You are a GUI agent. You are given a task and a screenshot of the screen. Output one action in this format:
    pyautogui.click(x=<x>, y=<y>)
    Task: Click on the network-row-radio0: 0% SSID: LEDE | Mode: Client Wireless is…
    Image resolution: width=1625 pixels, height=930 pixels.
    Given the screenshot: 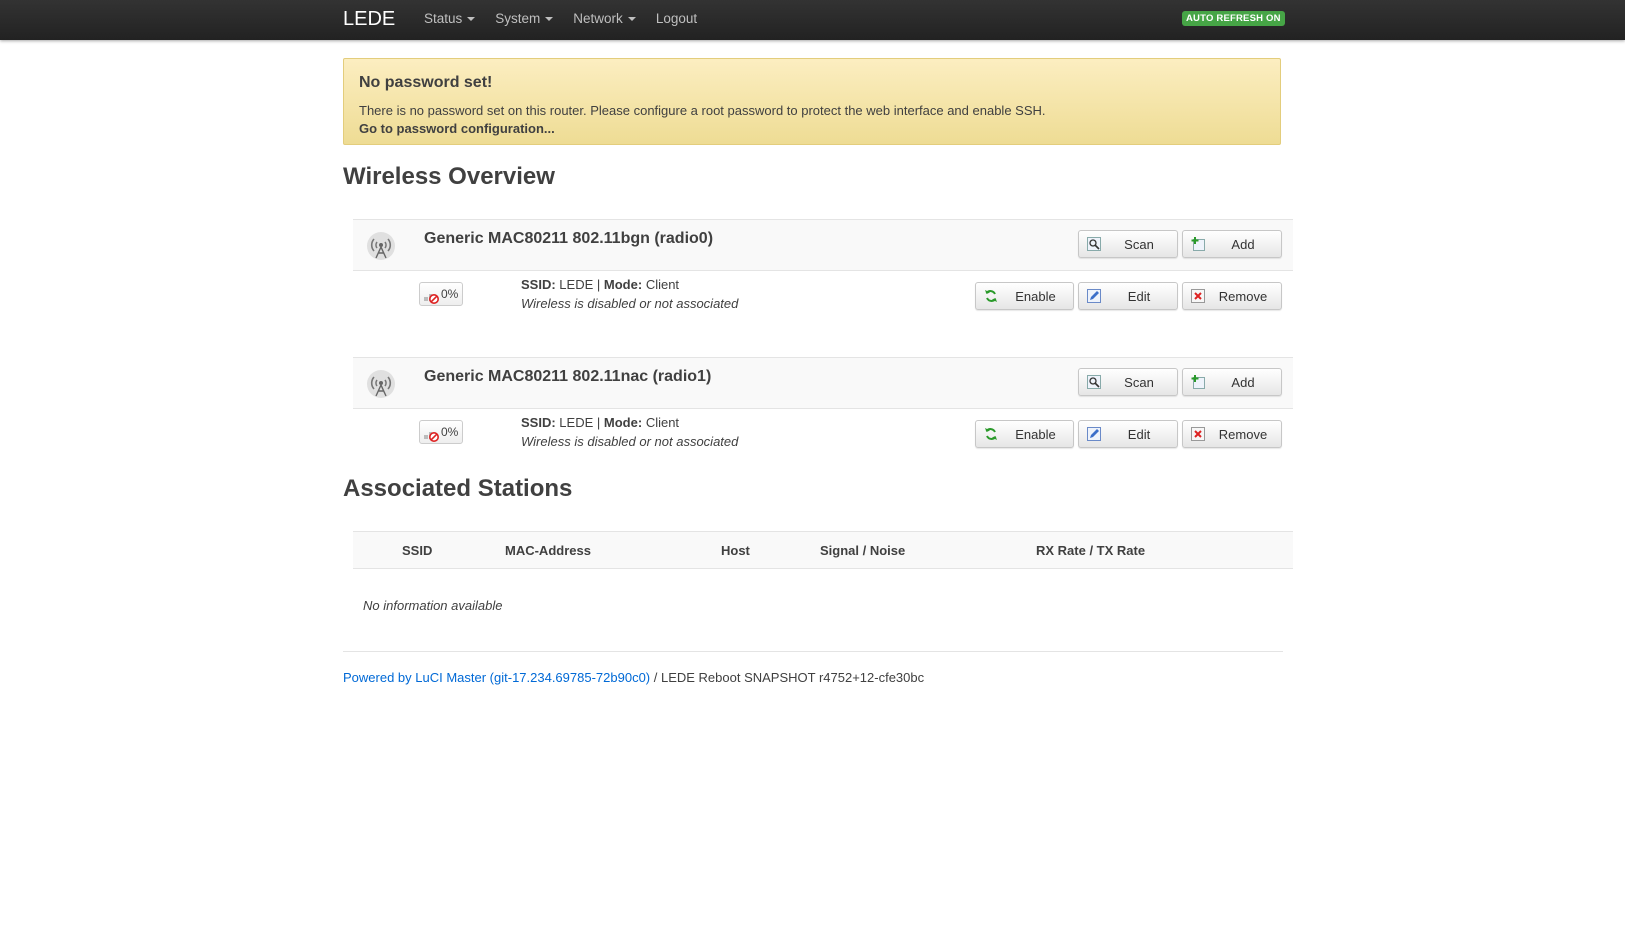 What is the action you would take?
    pyautogui.click(x=823, y=296)
    